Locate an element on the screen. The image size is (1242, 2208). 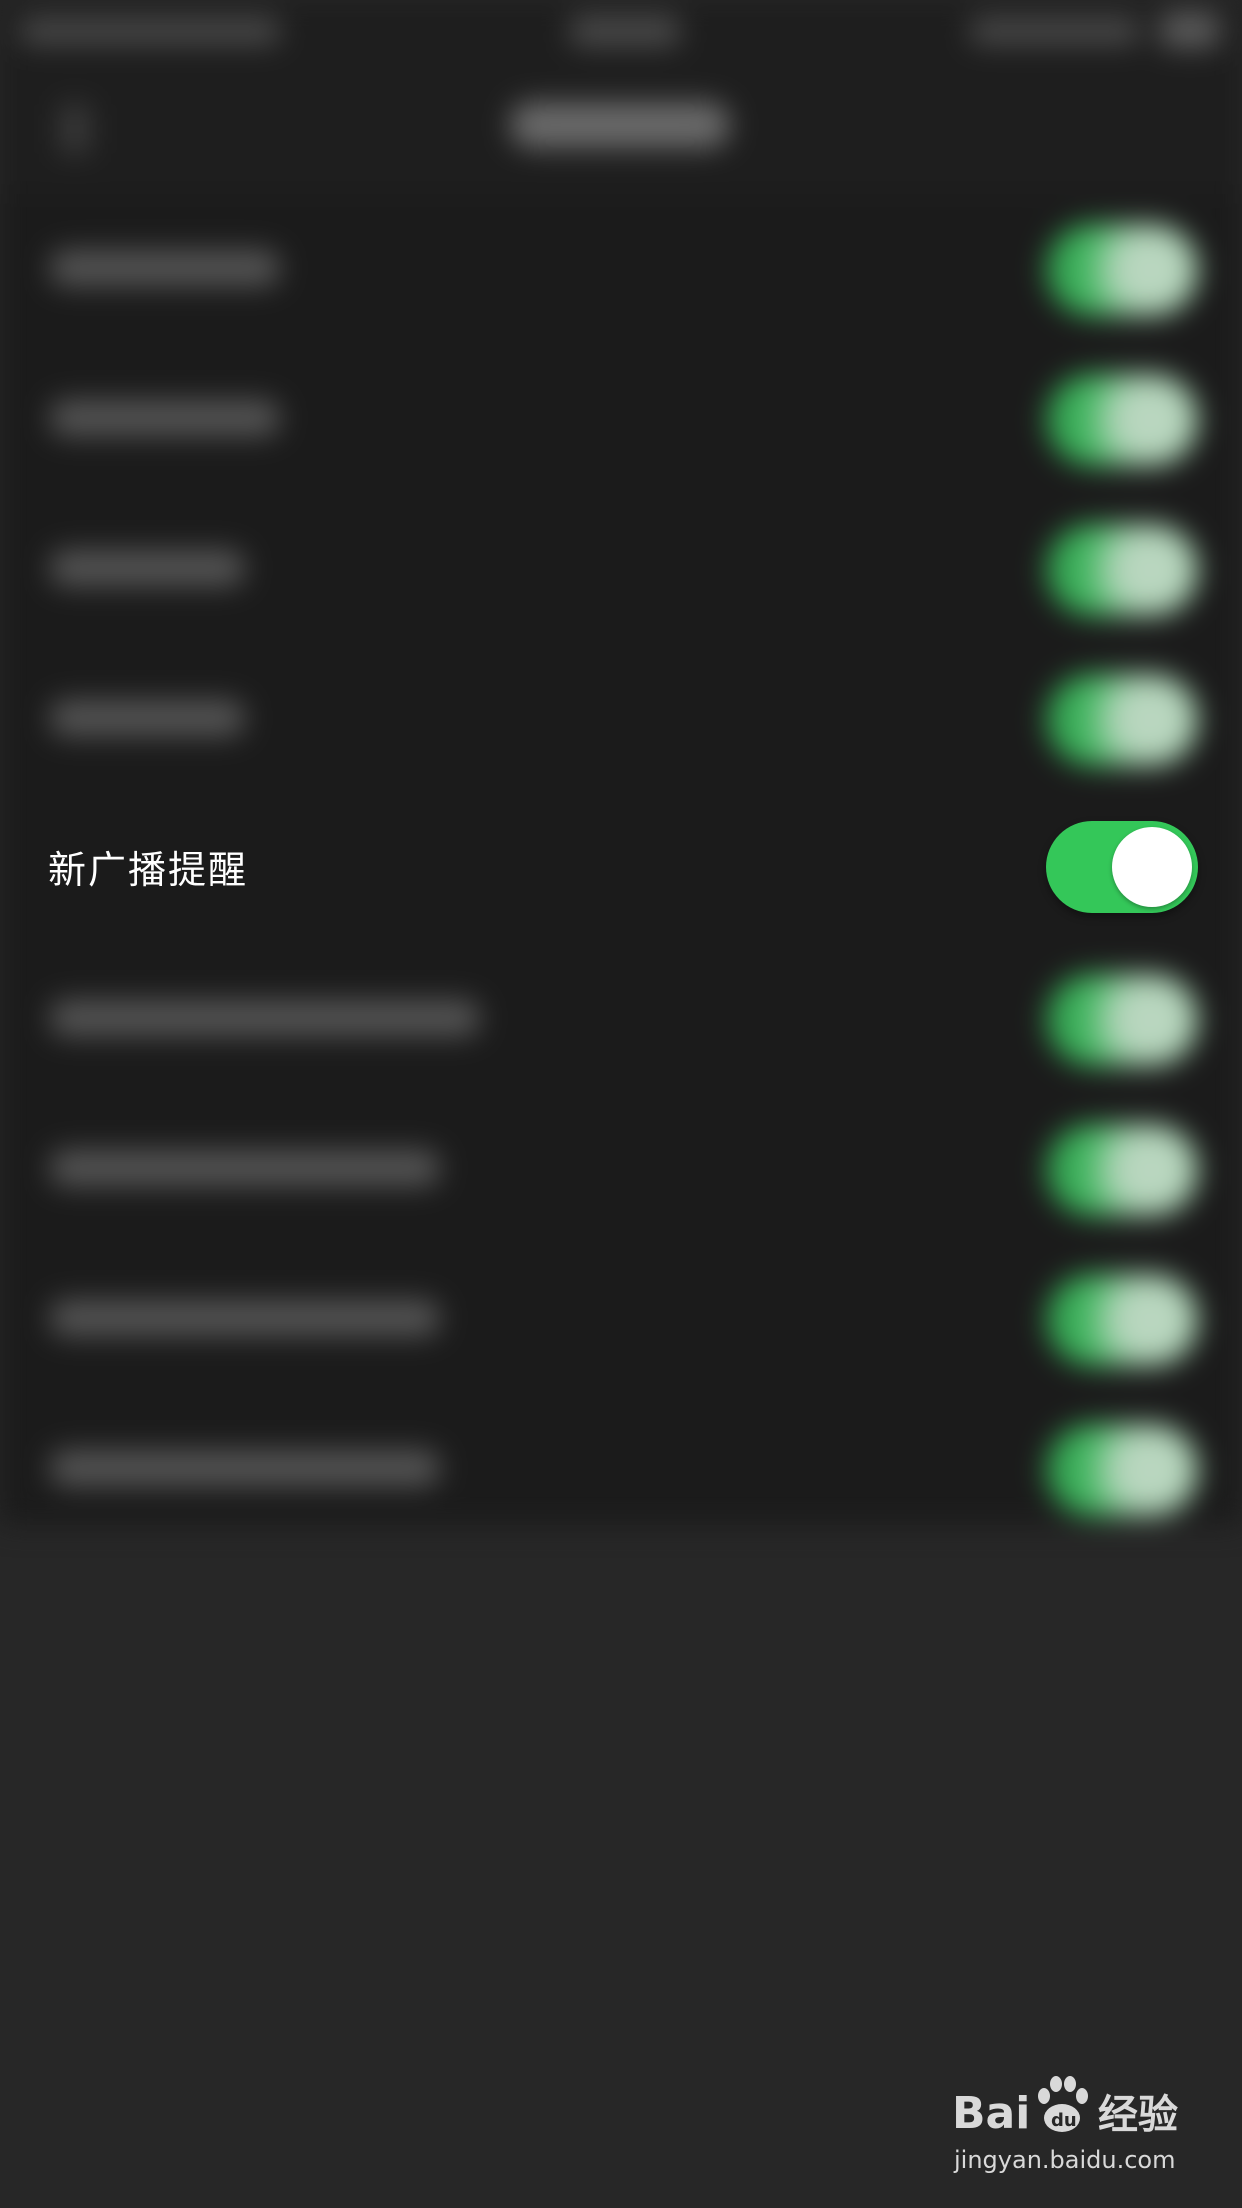
status-bar is located at coordinates (621, 32).